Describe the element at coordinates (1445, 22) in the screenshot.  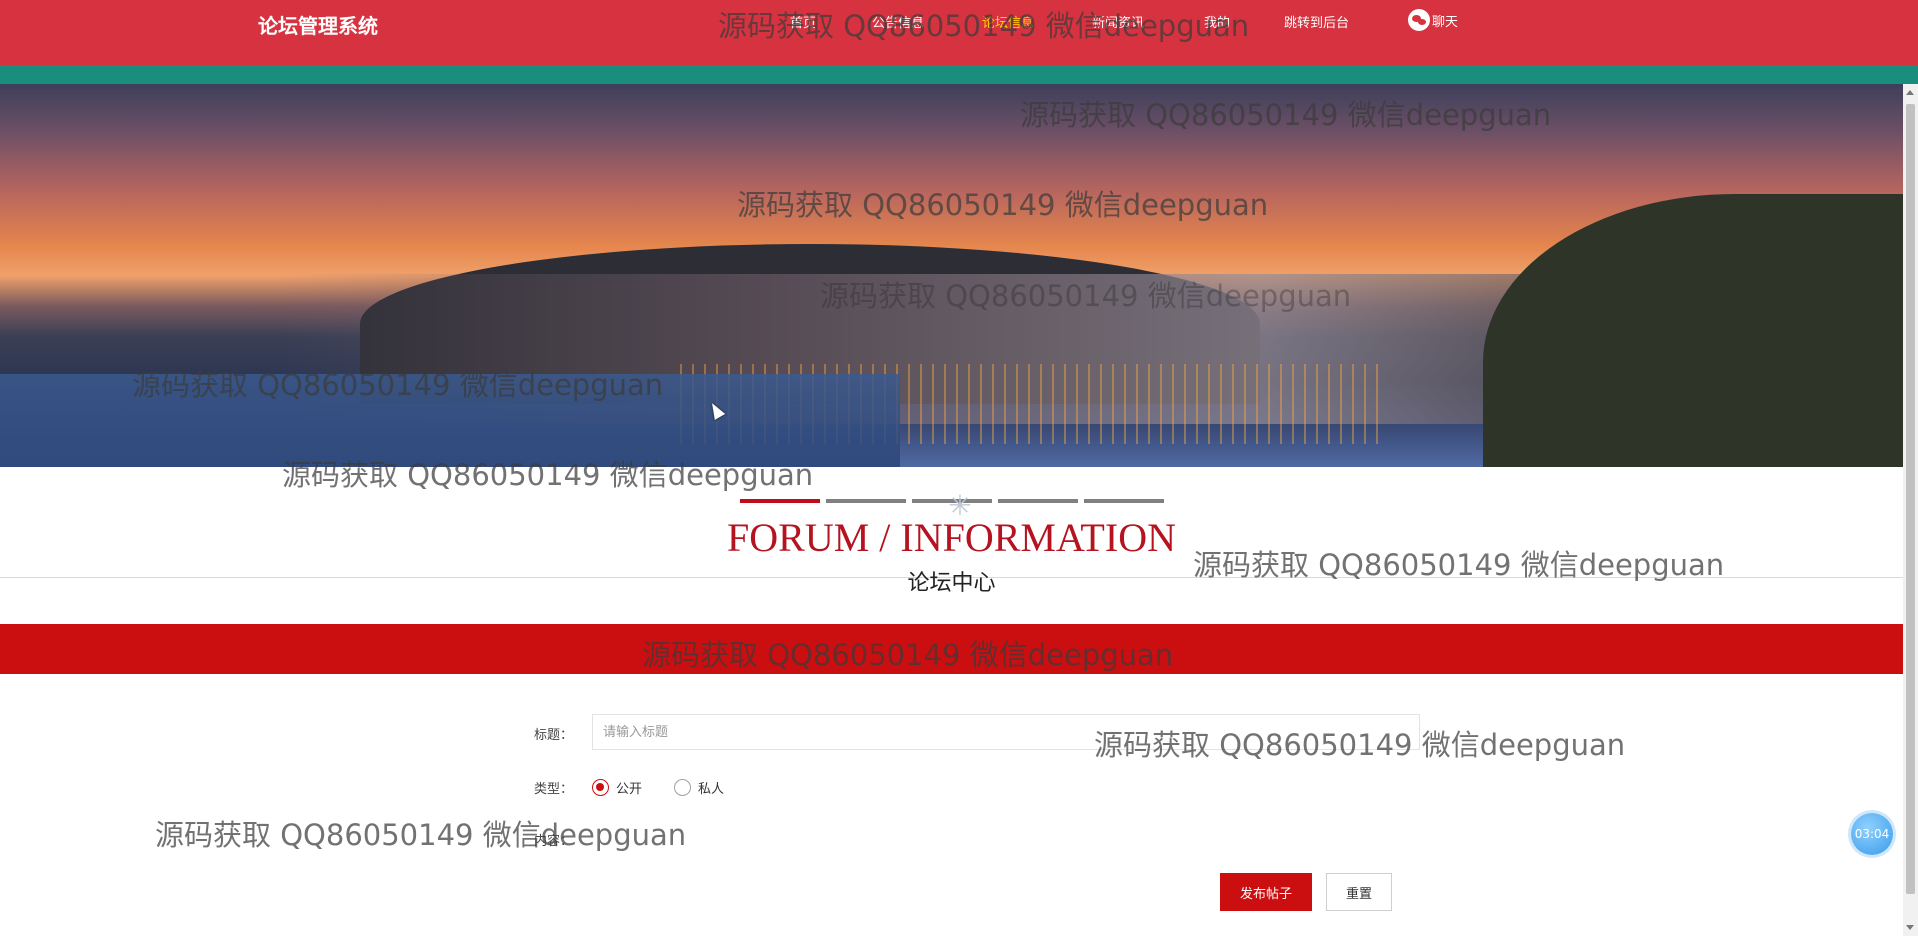
I see `chat-label: 聊天` at that location.